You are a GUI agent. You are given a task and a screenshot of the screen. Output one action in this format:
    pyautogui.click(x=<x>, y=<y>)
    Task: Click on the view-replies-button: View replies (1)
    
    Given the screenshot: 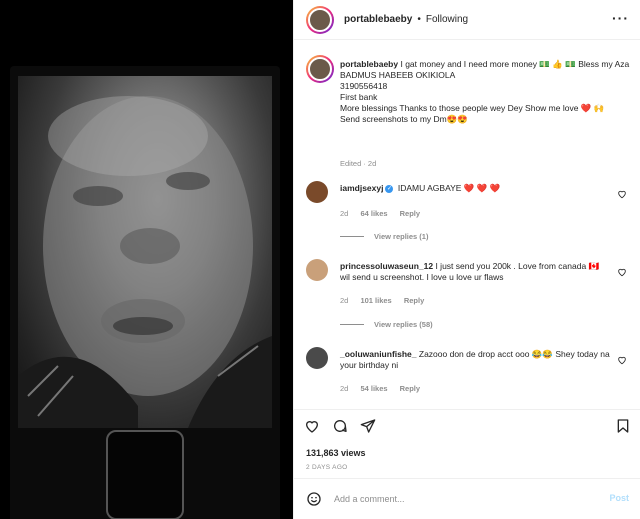 What is the action you would take?
    pyautogui.click(x=384, y=236)
    